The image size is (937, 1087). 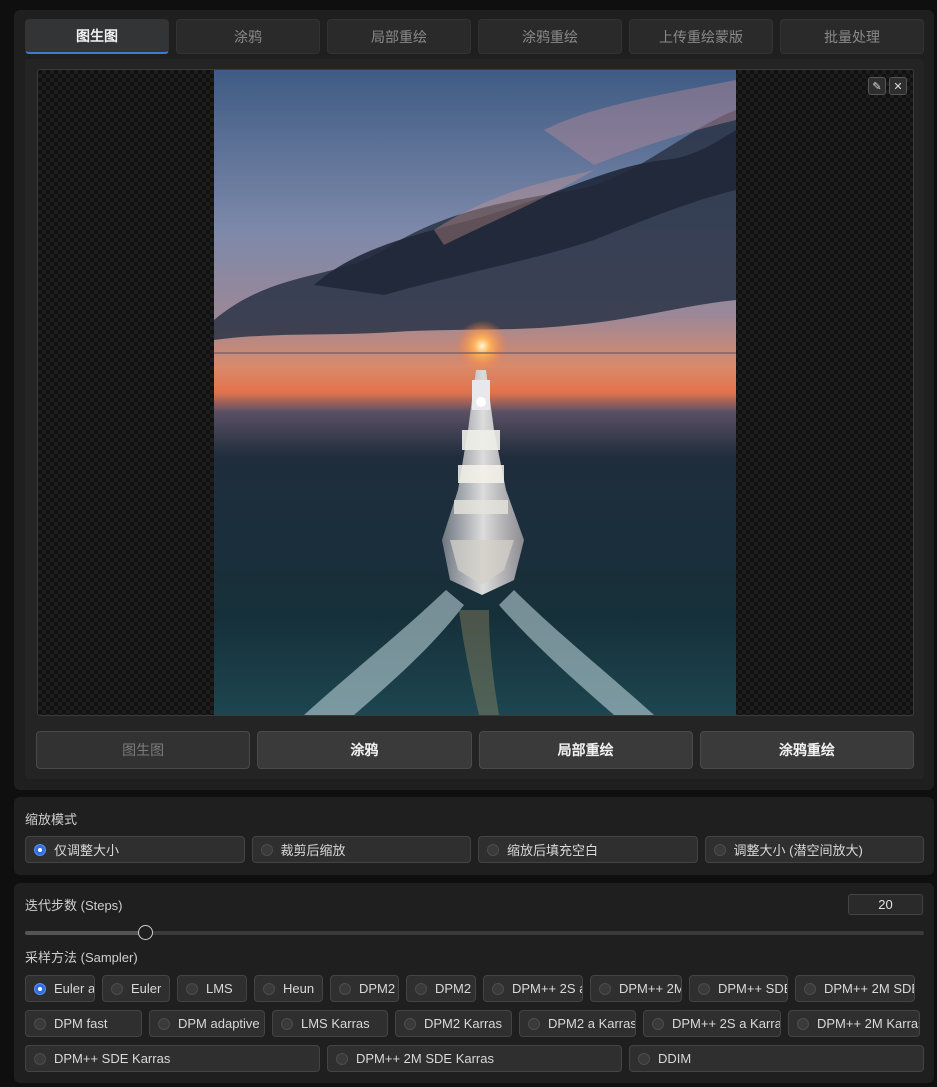 What do you see at coordinates (776, 1058) in the screenshot?
I see `sampler-option: DDIM` at bounding box center [776, 1058].